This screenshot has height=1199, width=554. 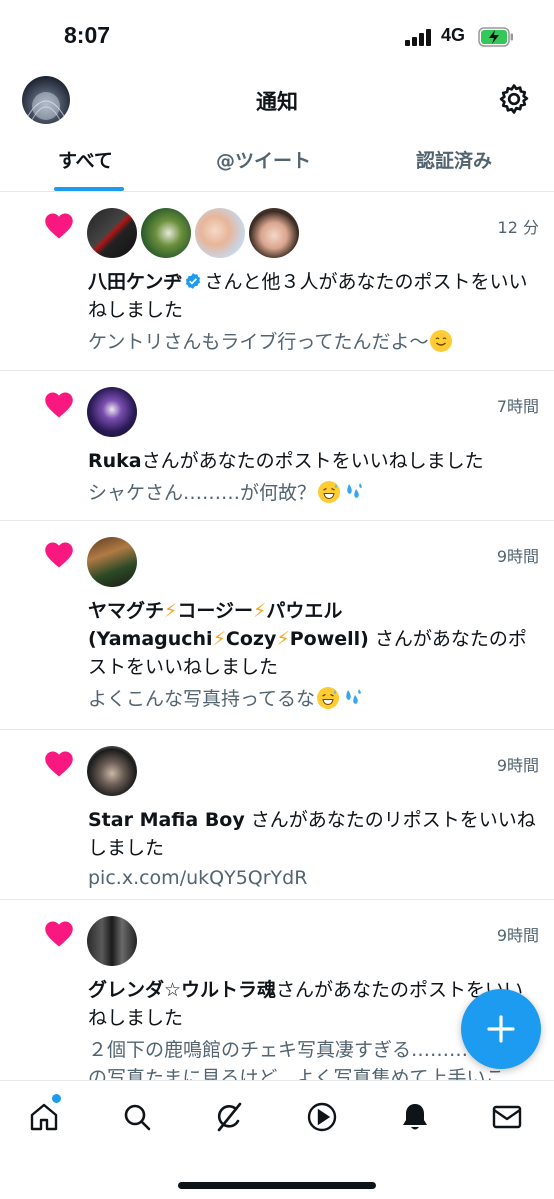 I want to click on notification-tabs: すべて @ツイート 認証済み, so click(x=277, y=162).